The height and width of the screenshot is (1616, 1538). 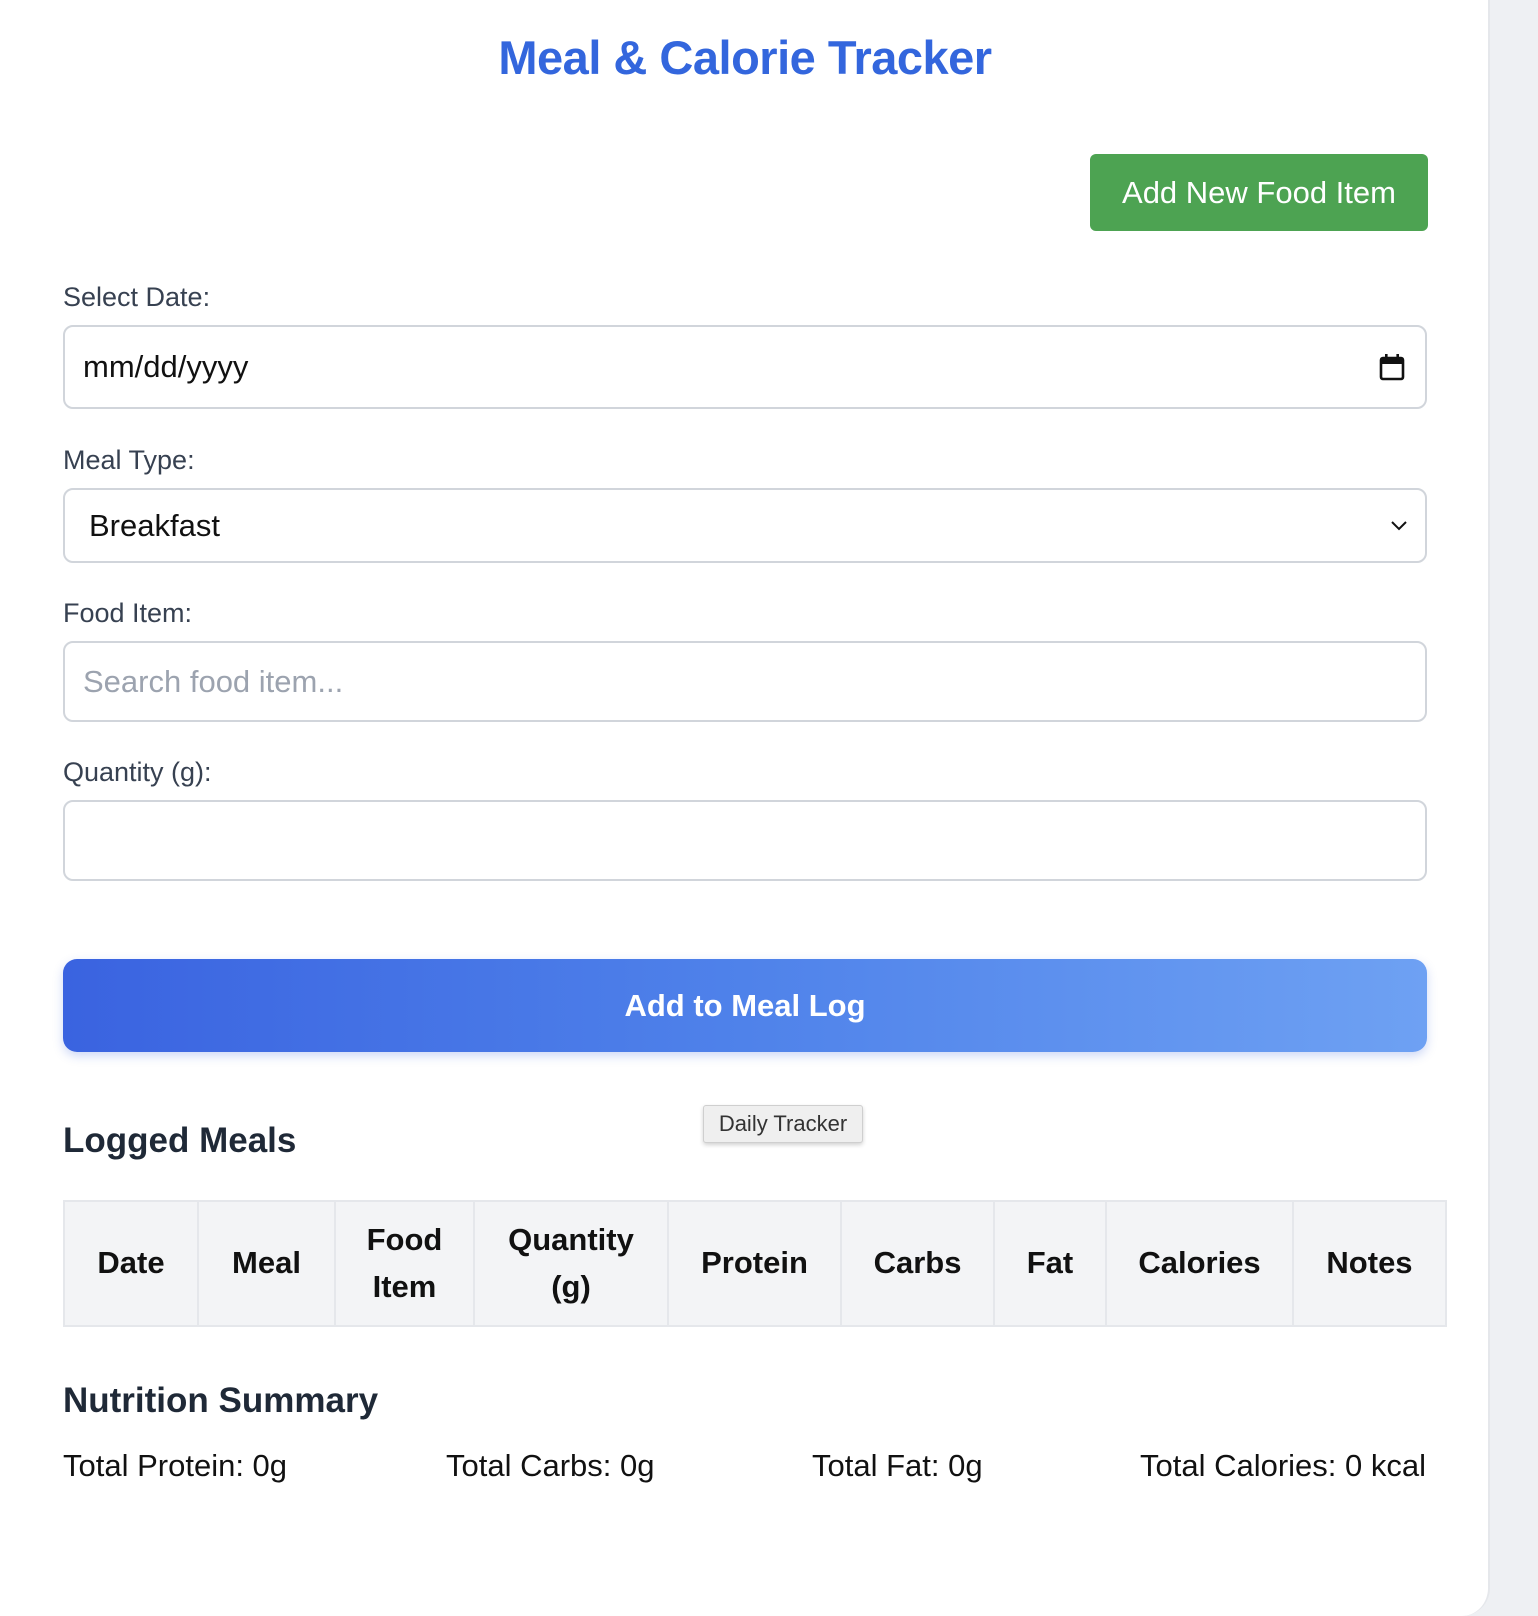 I want to click on total-fat: Total Fat: 0g, so click(x=897, y=1465).